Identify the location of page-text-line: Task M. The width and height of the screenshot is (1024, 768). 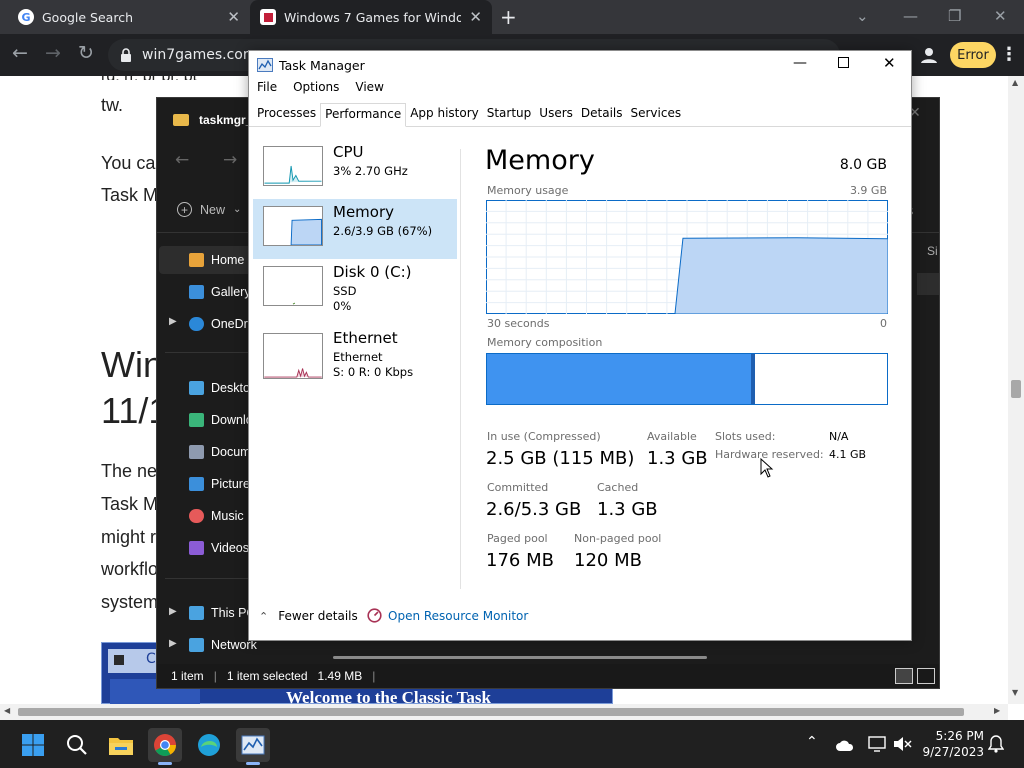
(130, 195).